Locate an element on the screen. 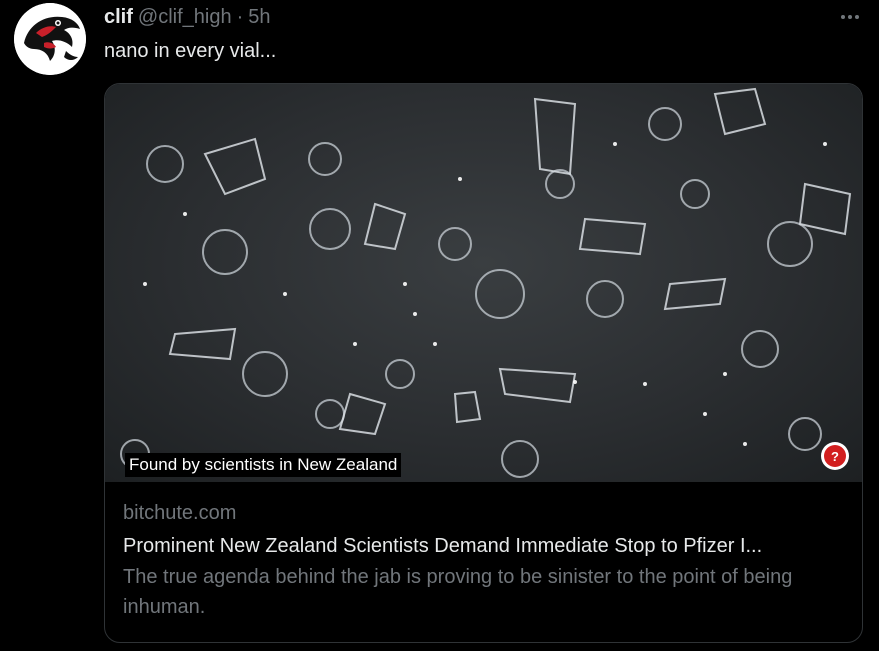 This screenshot has width=879, height=651. image-caption: Found by scientists in New Zealand is located at coordinates (263, 465).